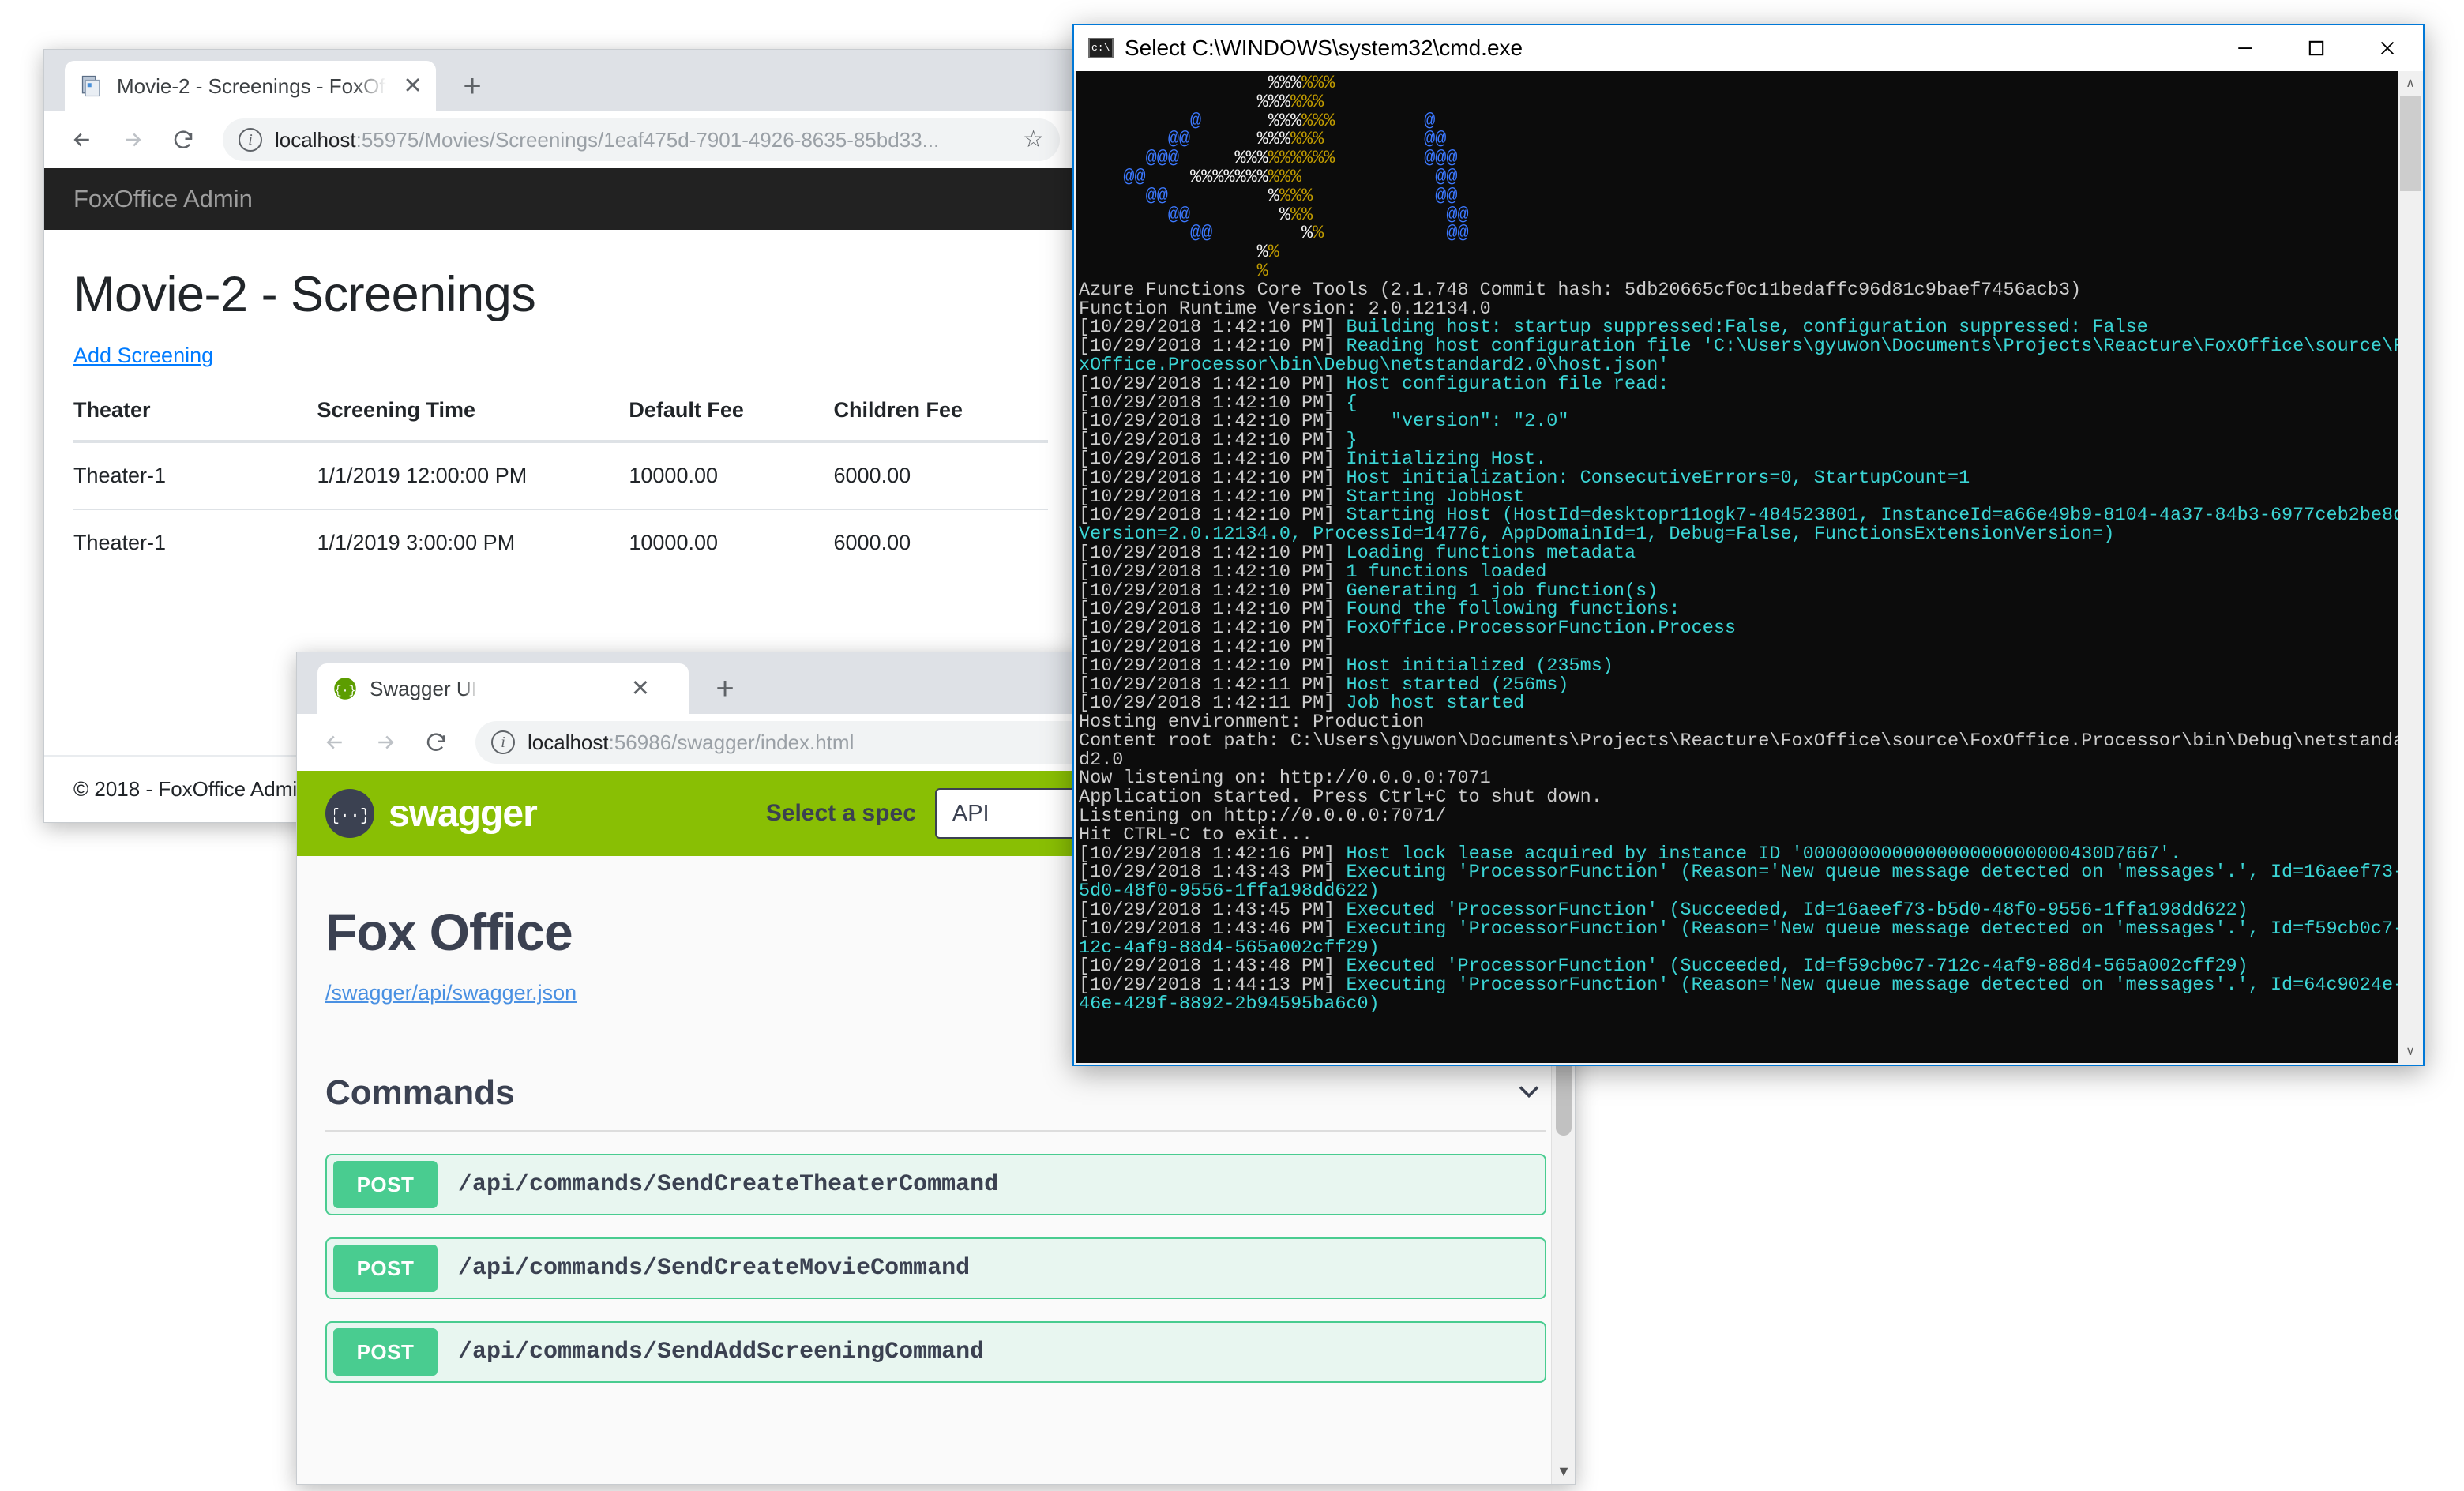 The image size is (2464, 1491). I want to click on scroll-up-icon: ∧, so click(2410, 83).